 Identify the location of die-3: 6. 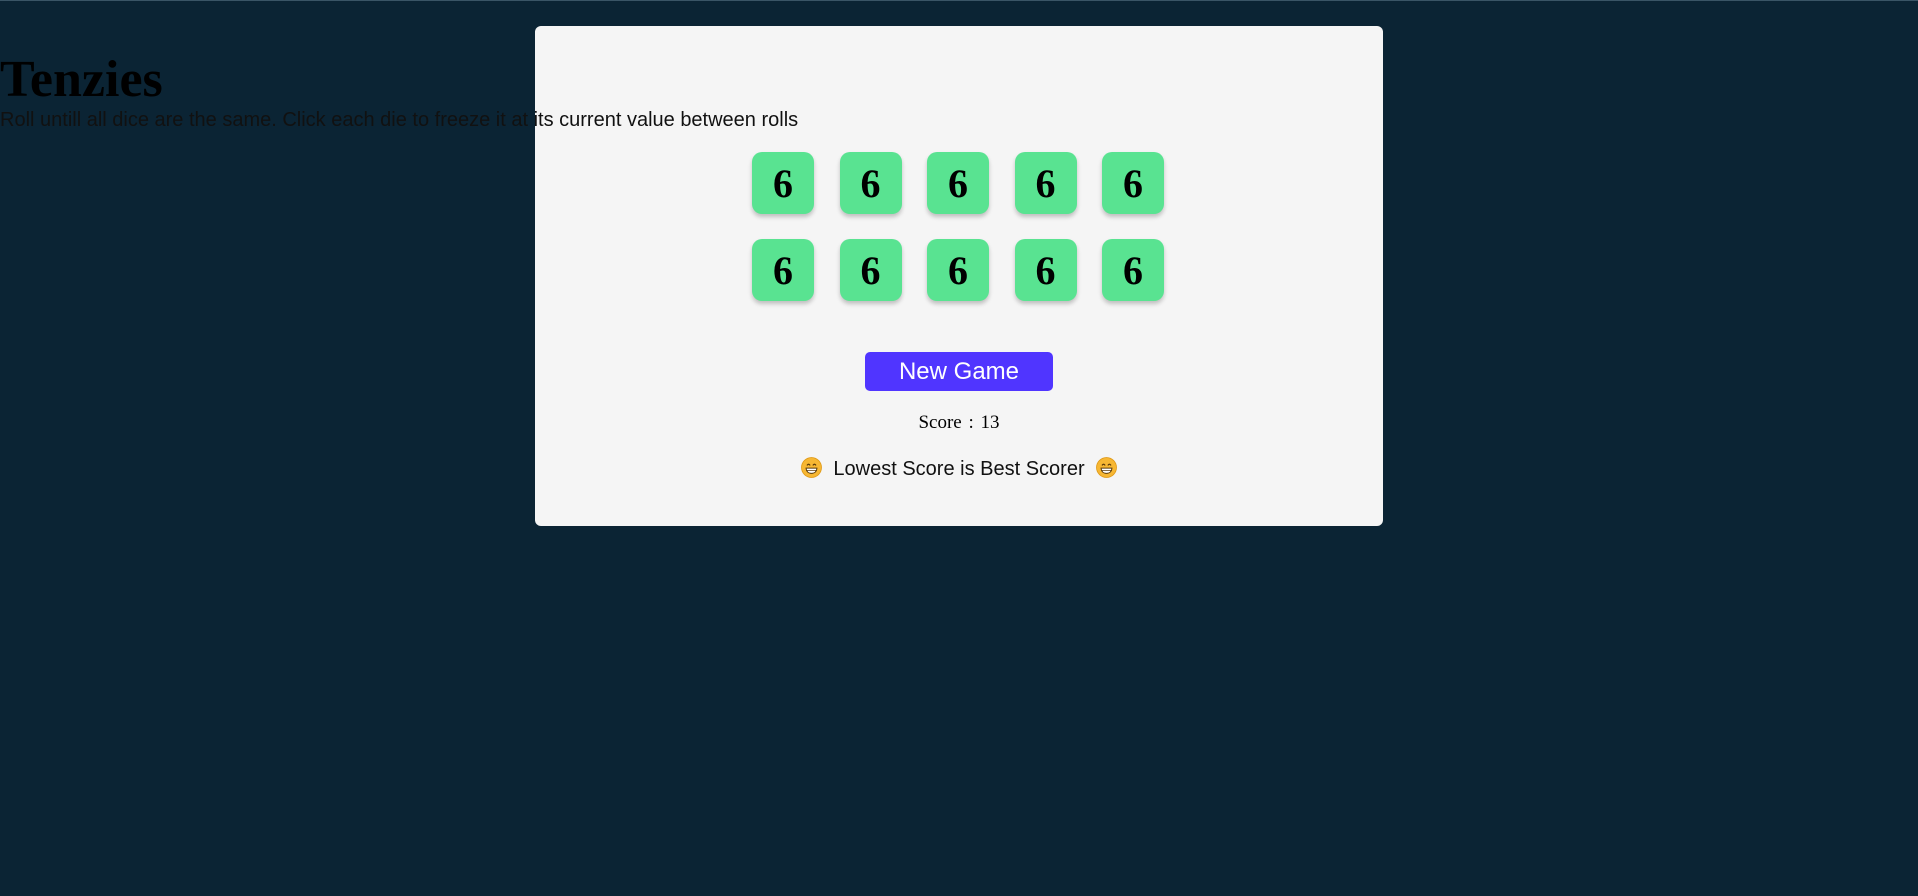
(958, 183).